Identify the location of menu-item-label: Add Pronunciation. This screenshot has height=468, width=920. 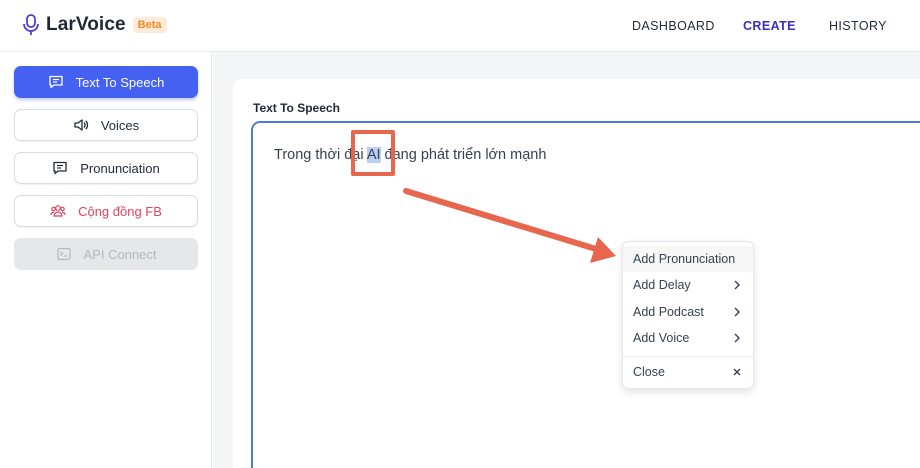
(684, 259).